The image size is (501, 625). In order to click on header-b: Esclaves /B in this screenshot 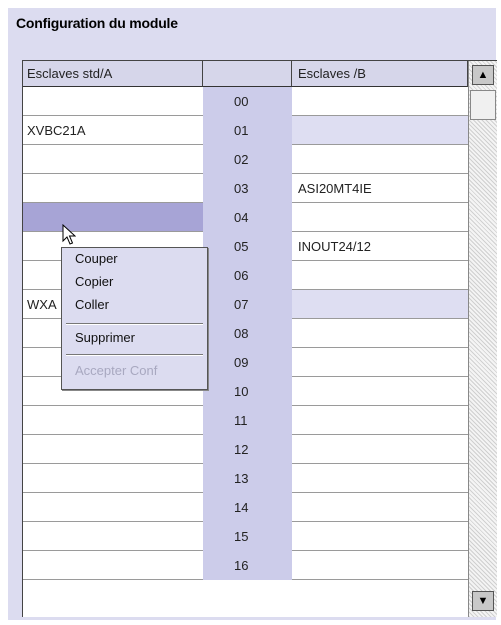, I will do `click(380, 74)`.